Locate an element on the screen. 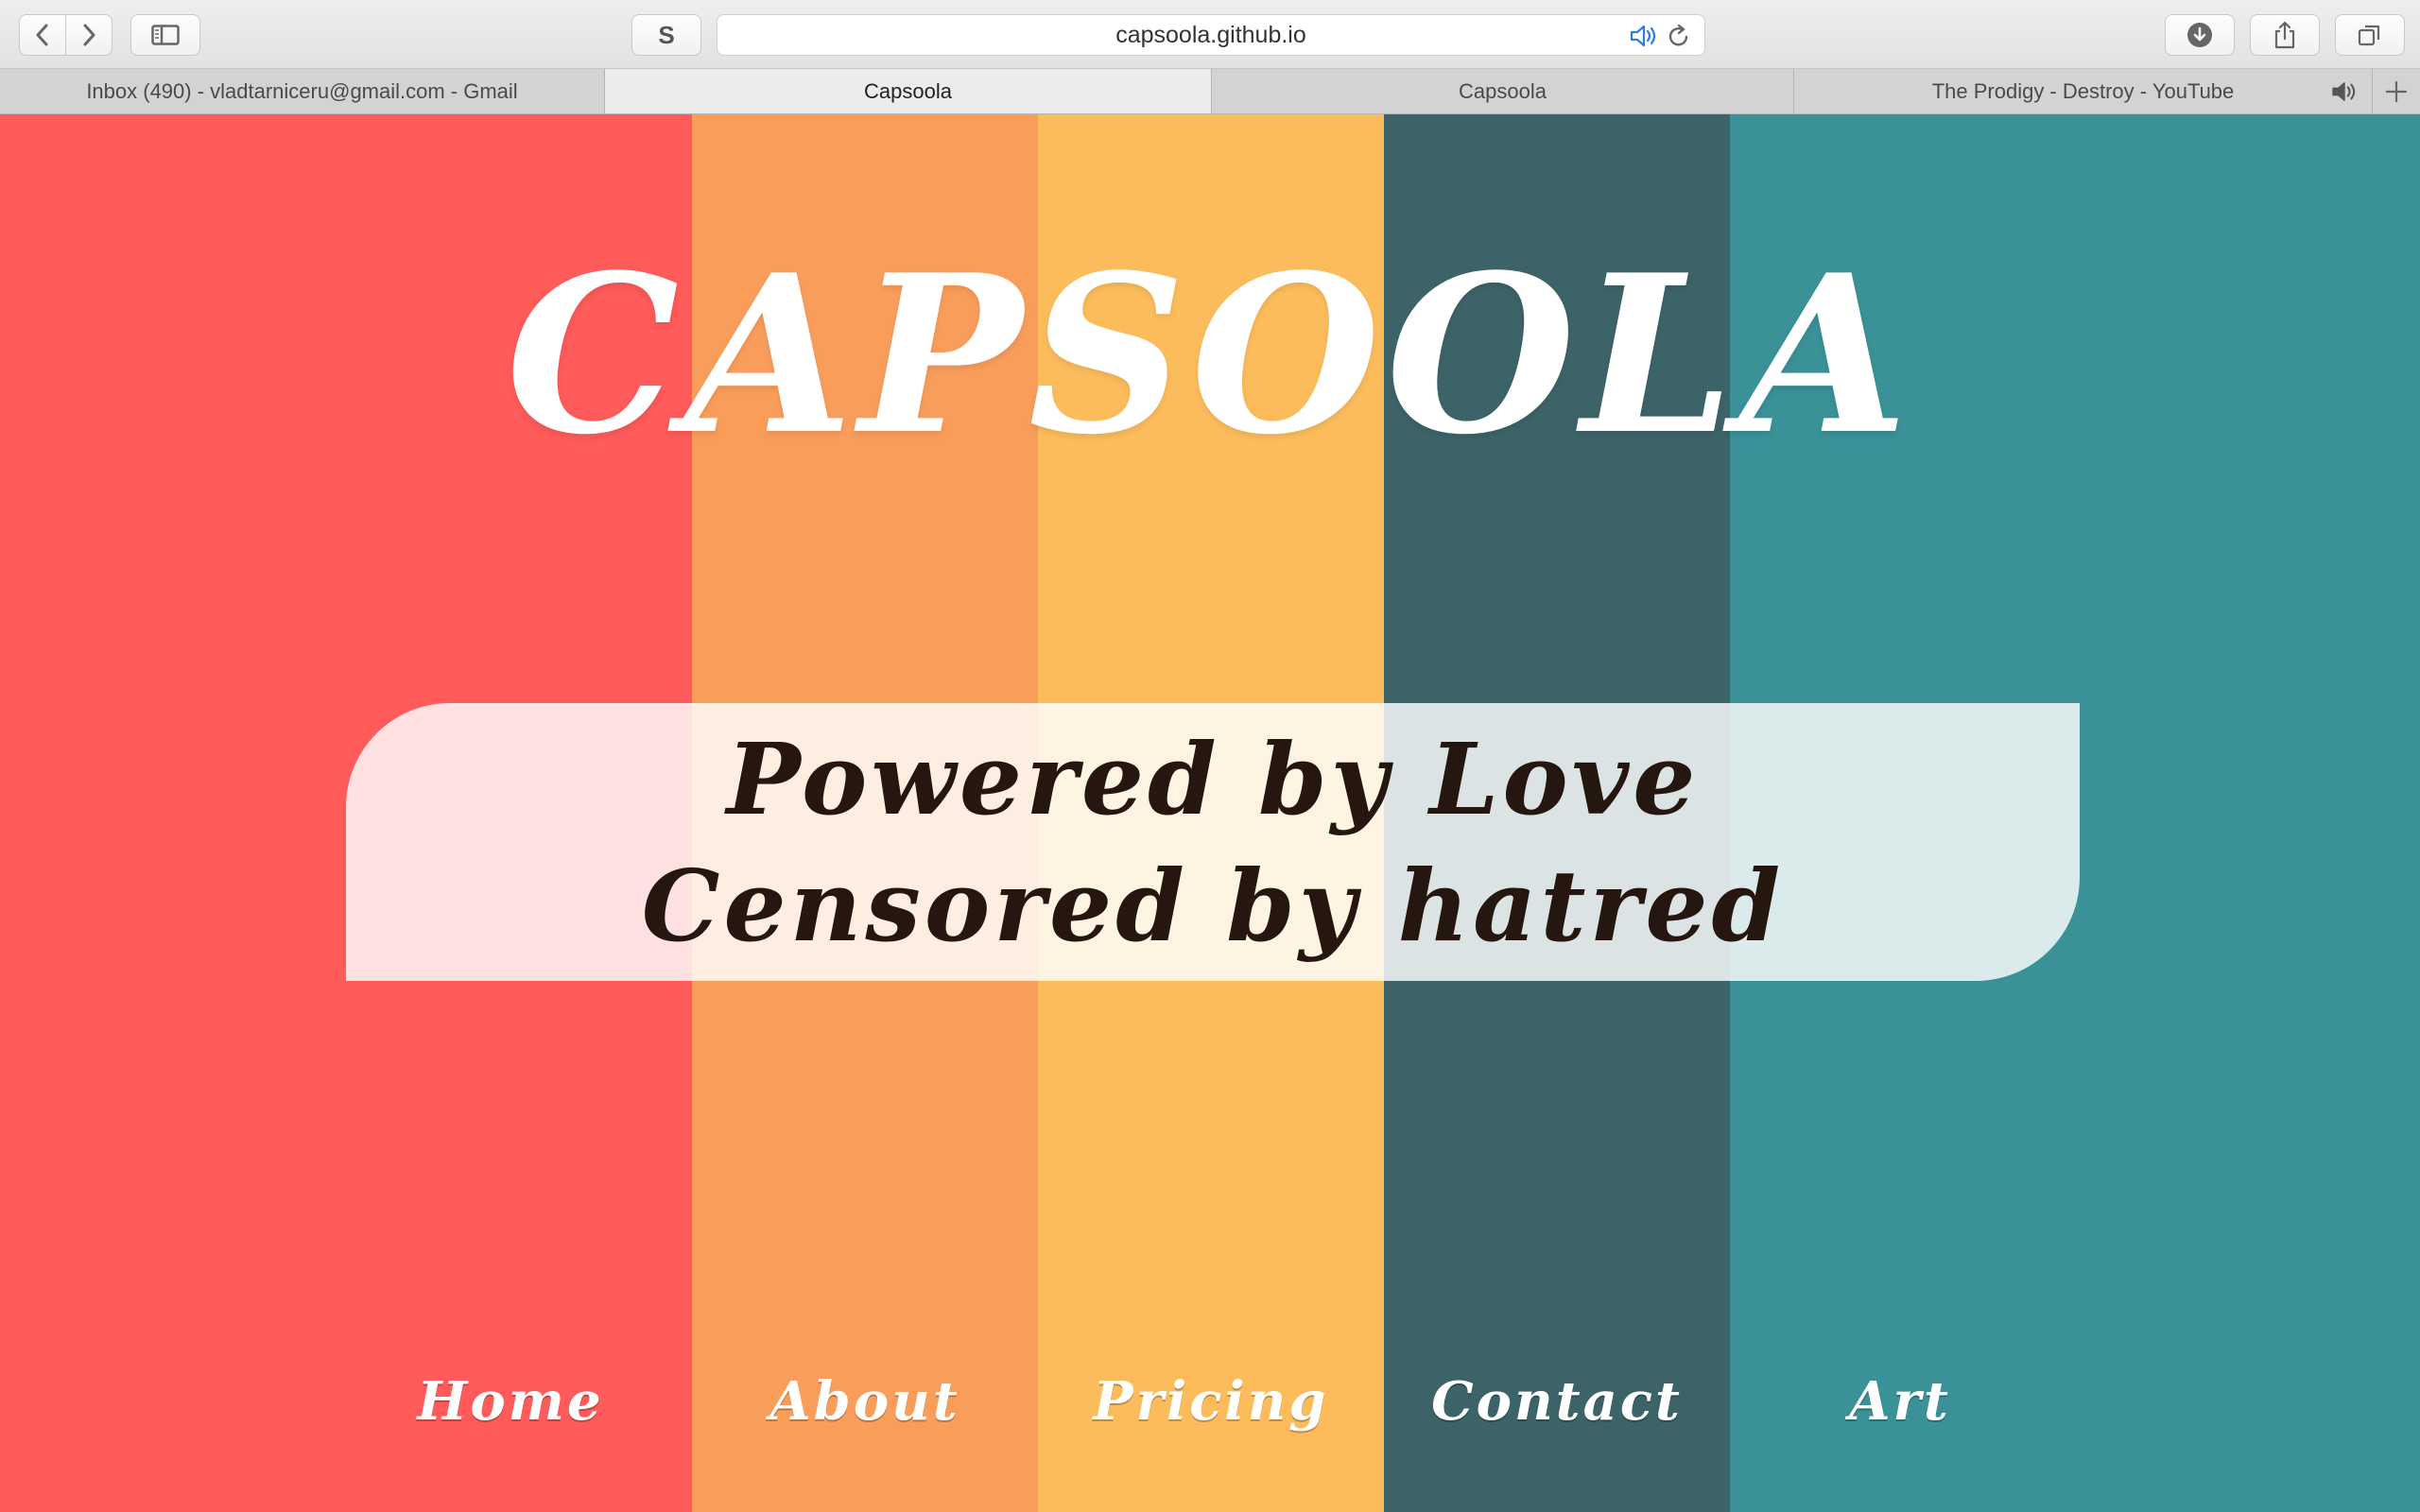  share-button is located at coordinates (2285, 35).